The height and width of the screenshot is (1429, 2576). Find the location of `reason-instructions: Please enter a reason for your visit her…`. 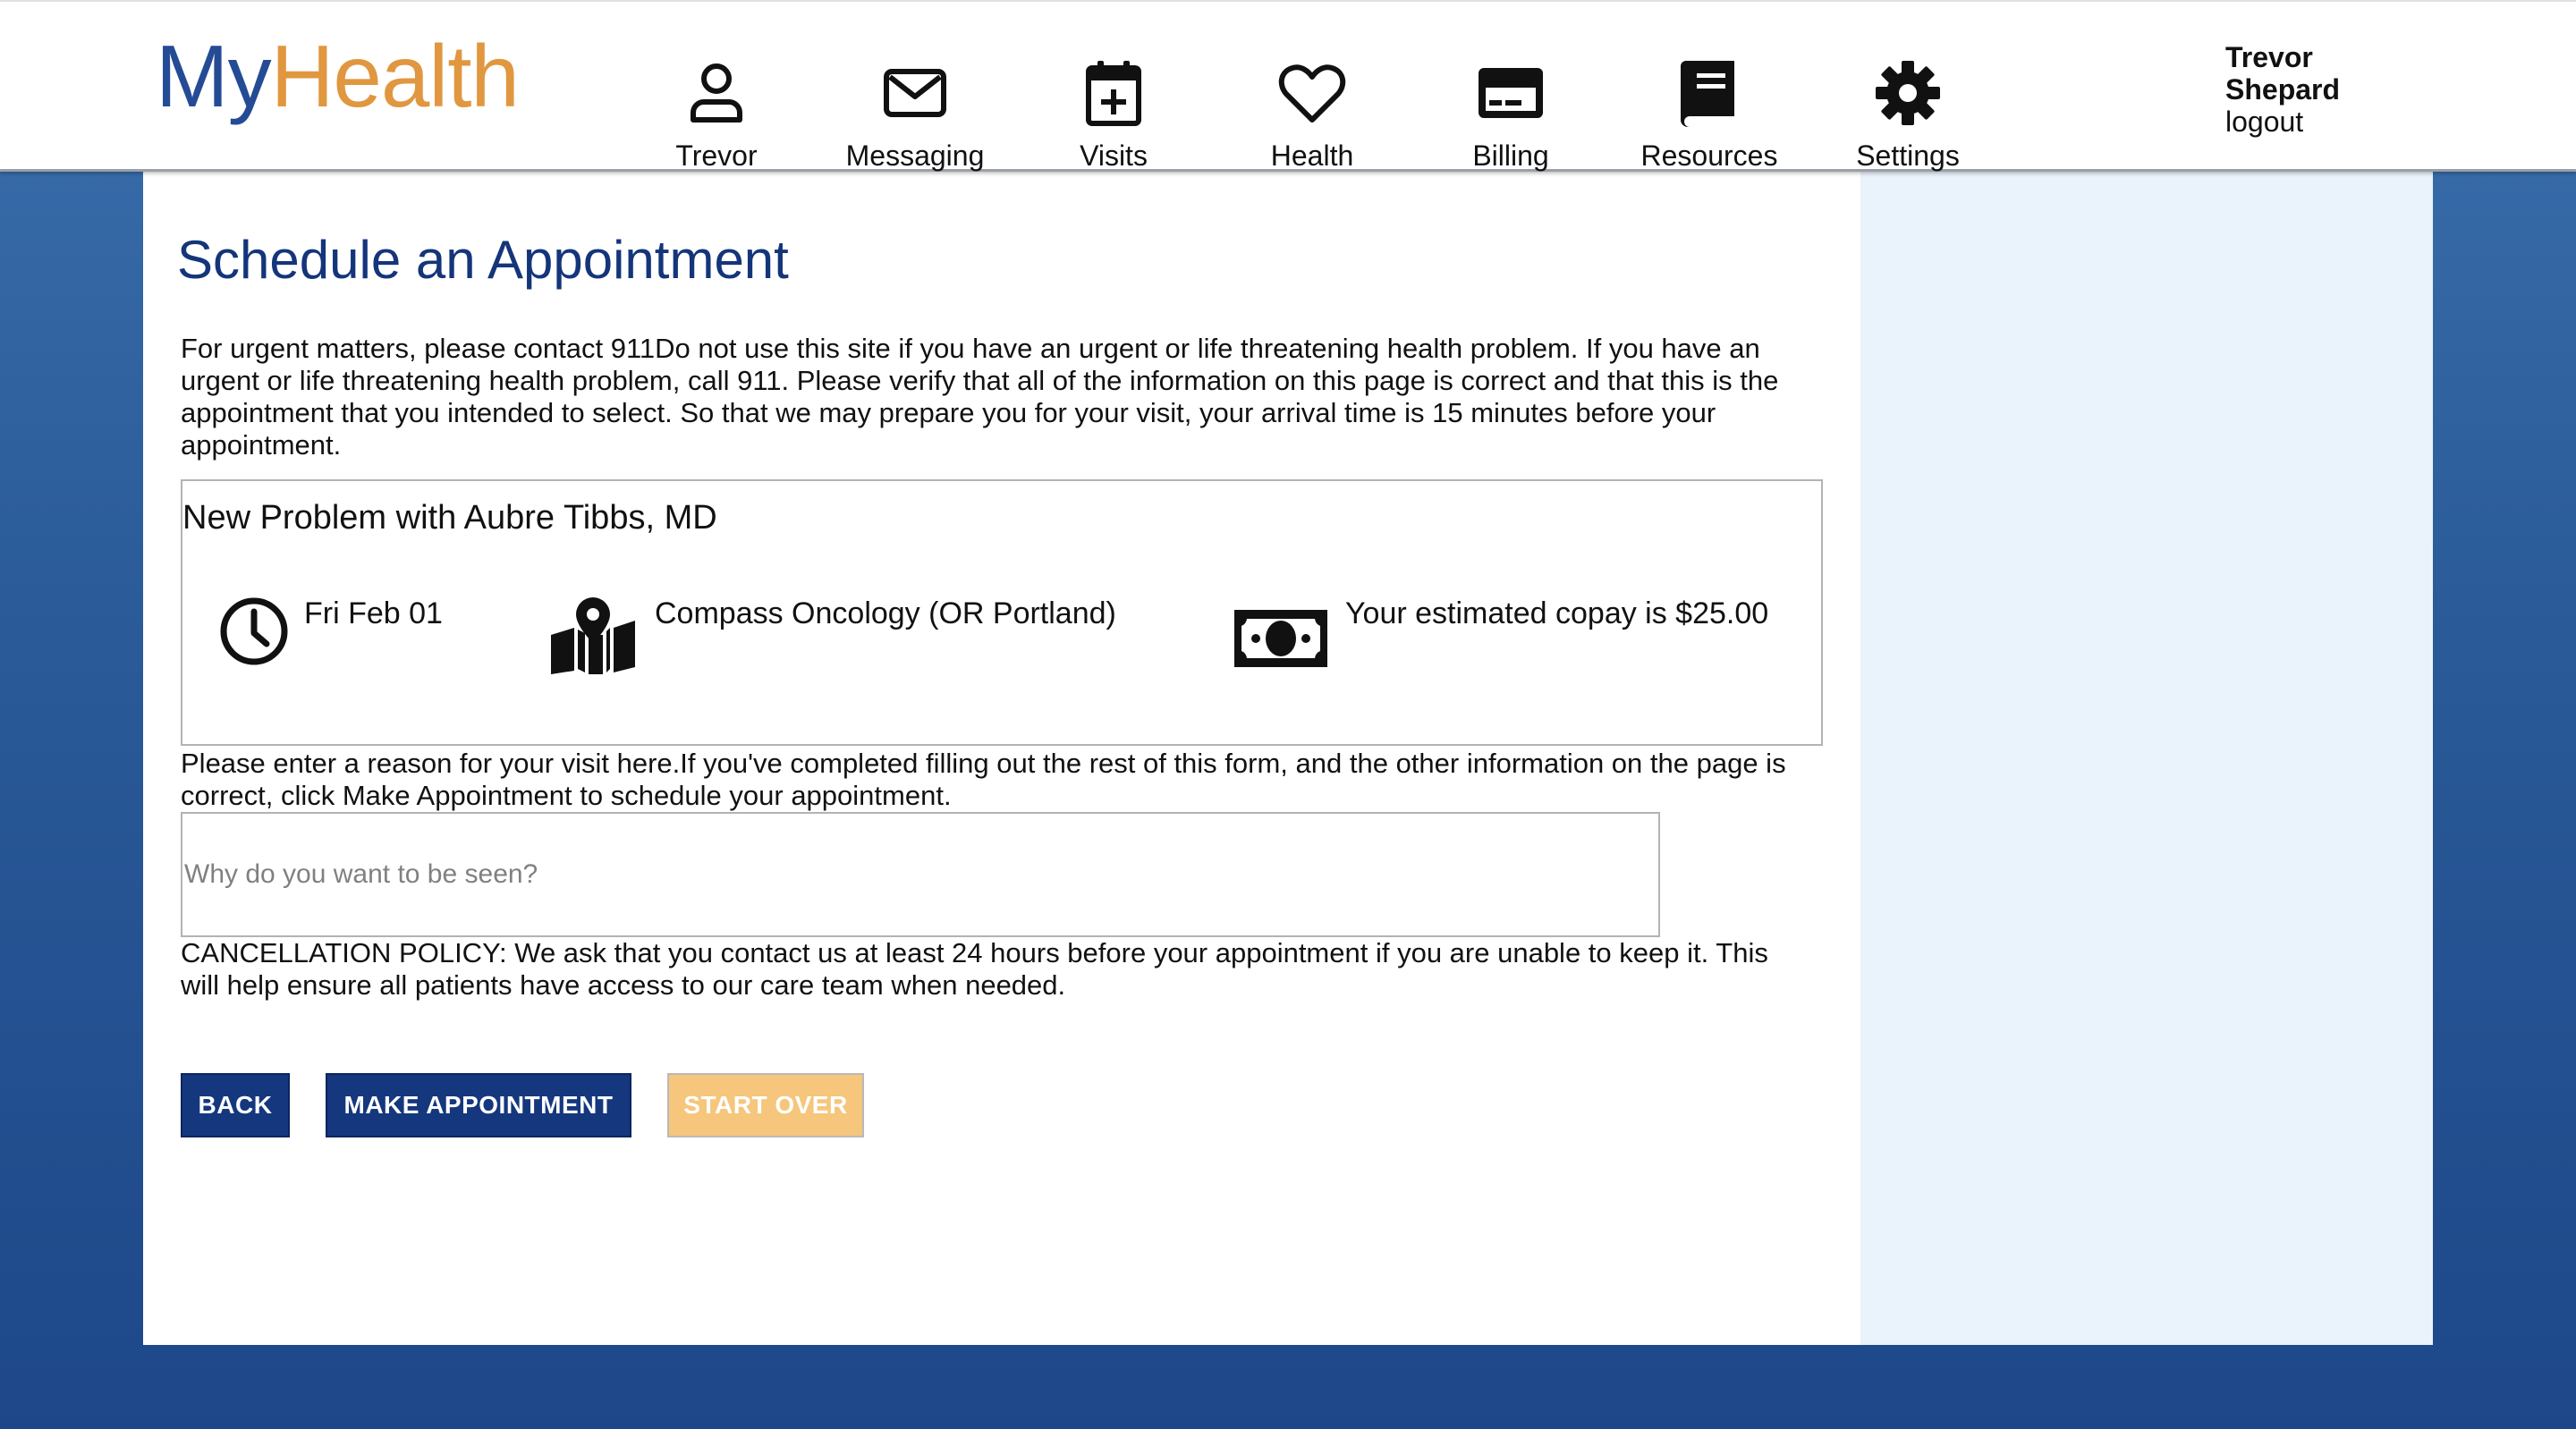

reason-instructions: Please enter a reason for your visit her… is located at coordinates (983, 779).